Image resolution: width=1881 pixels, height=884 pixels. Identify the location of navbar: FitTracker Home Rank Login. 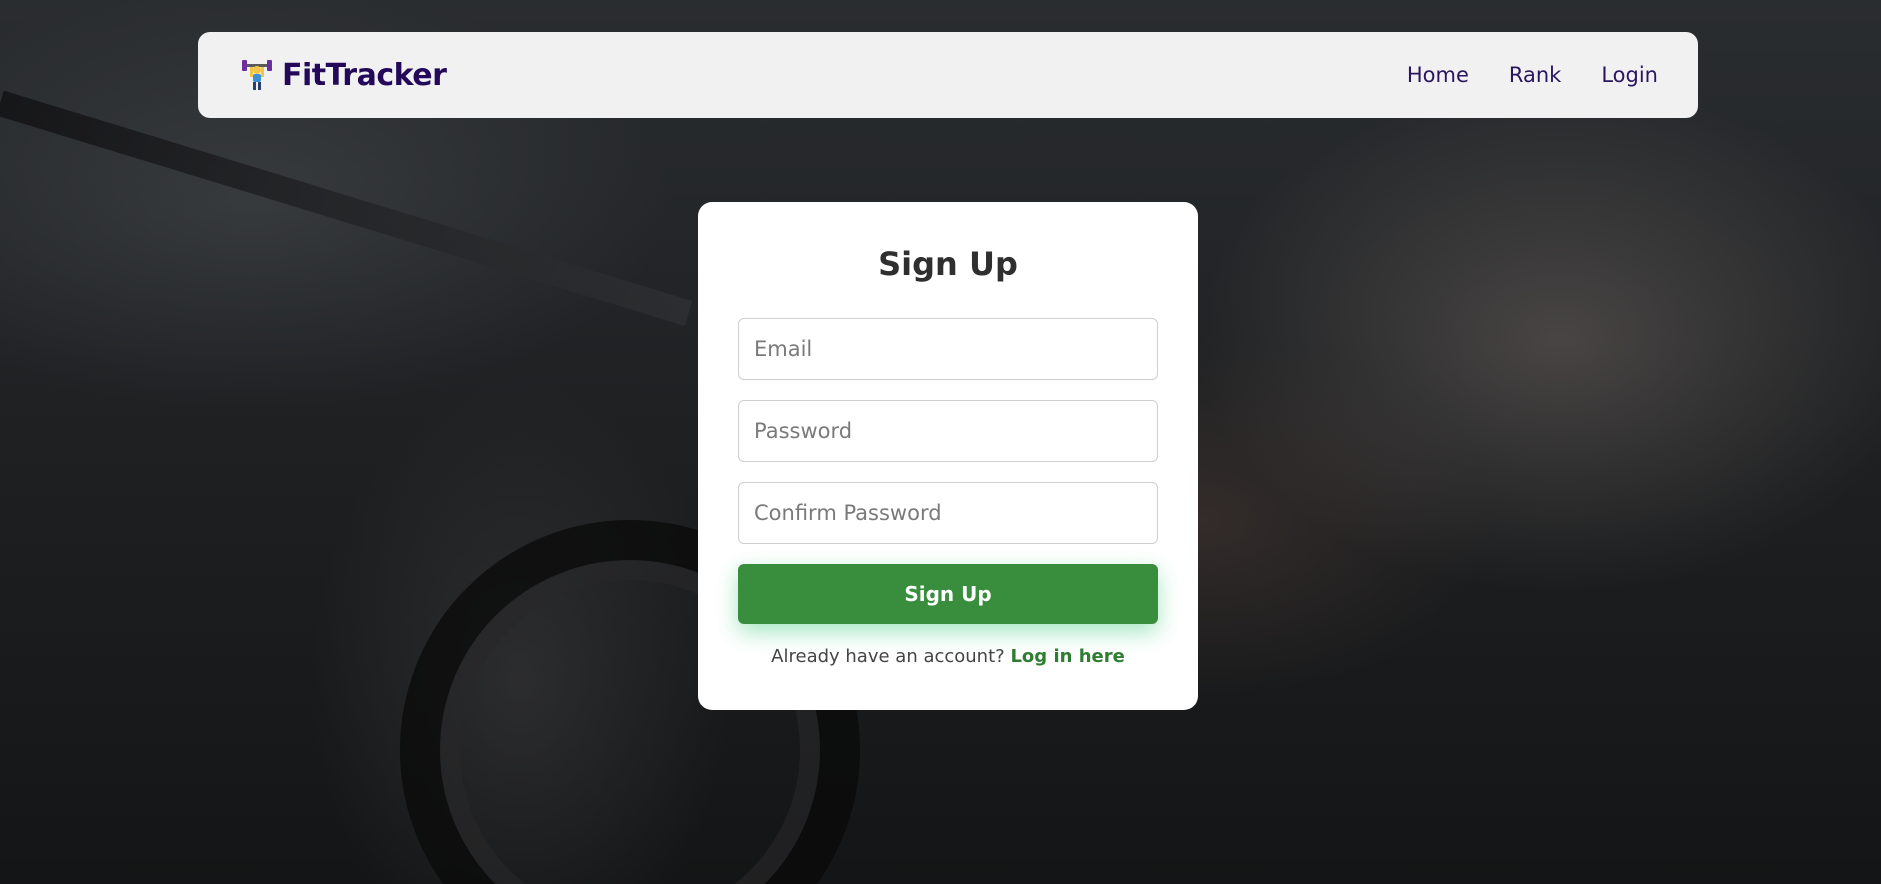
(948, 75).